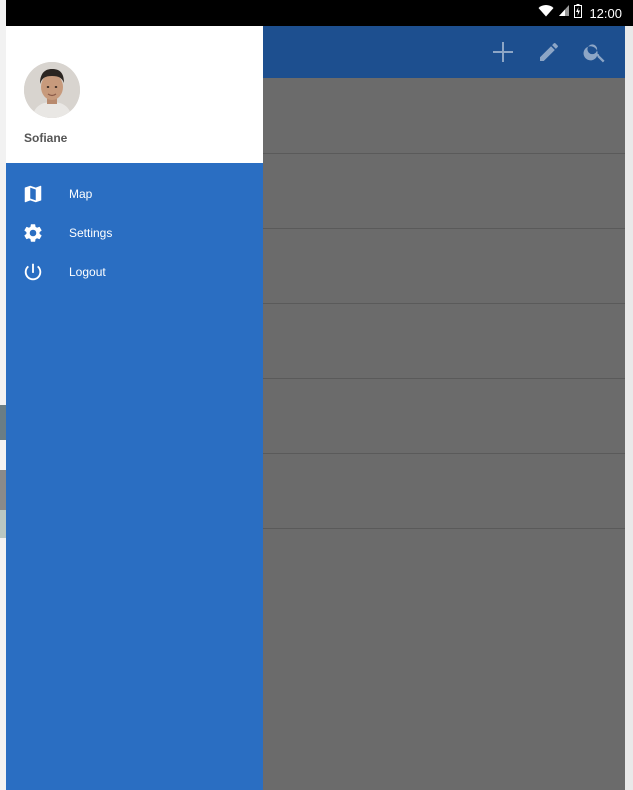 The image size is (633, 790). Describe the element at coordinates (319, 13) in the screenshot. I see `status-bar: 12:00` at that location.